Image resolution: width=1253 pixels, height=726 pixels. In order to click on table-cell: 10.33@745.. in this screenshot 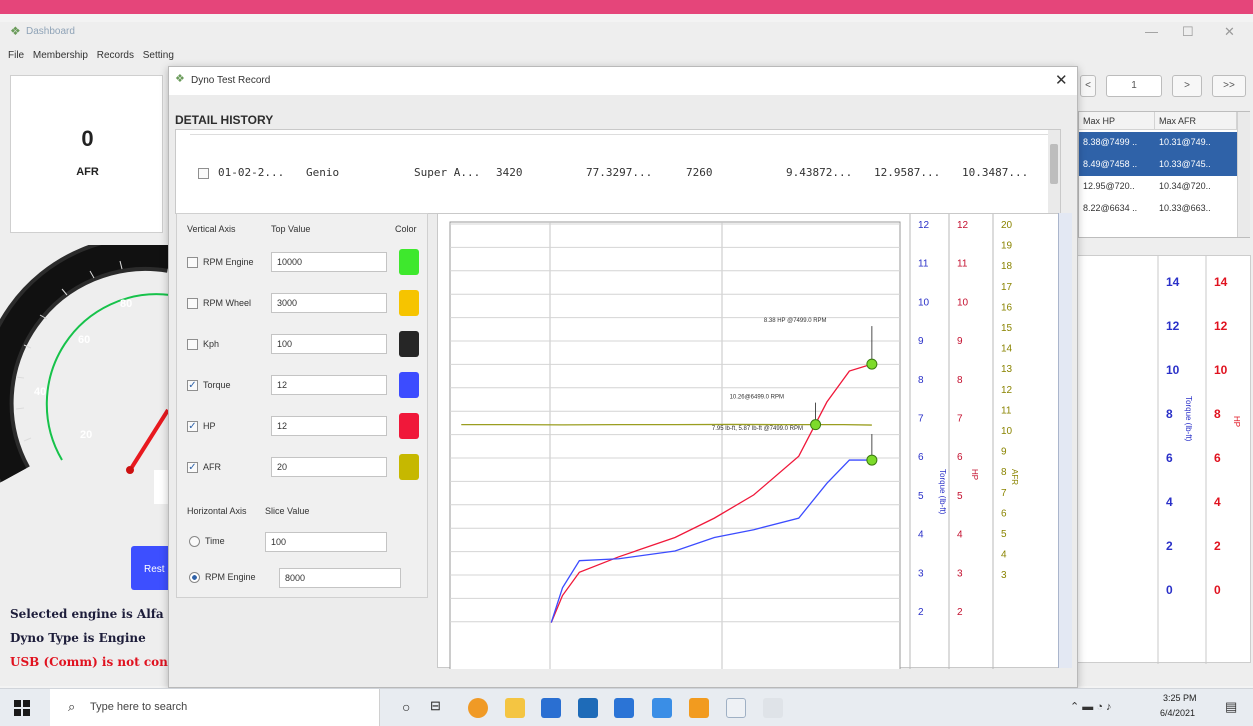, I will do `click(1185, 164)`.